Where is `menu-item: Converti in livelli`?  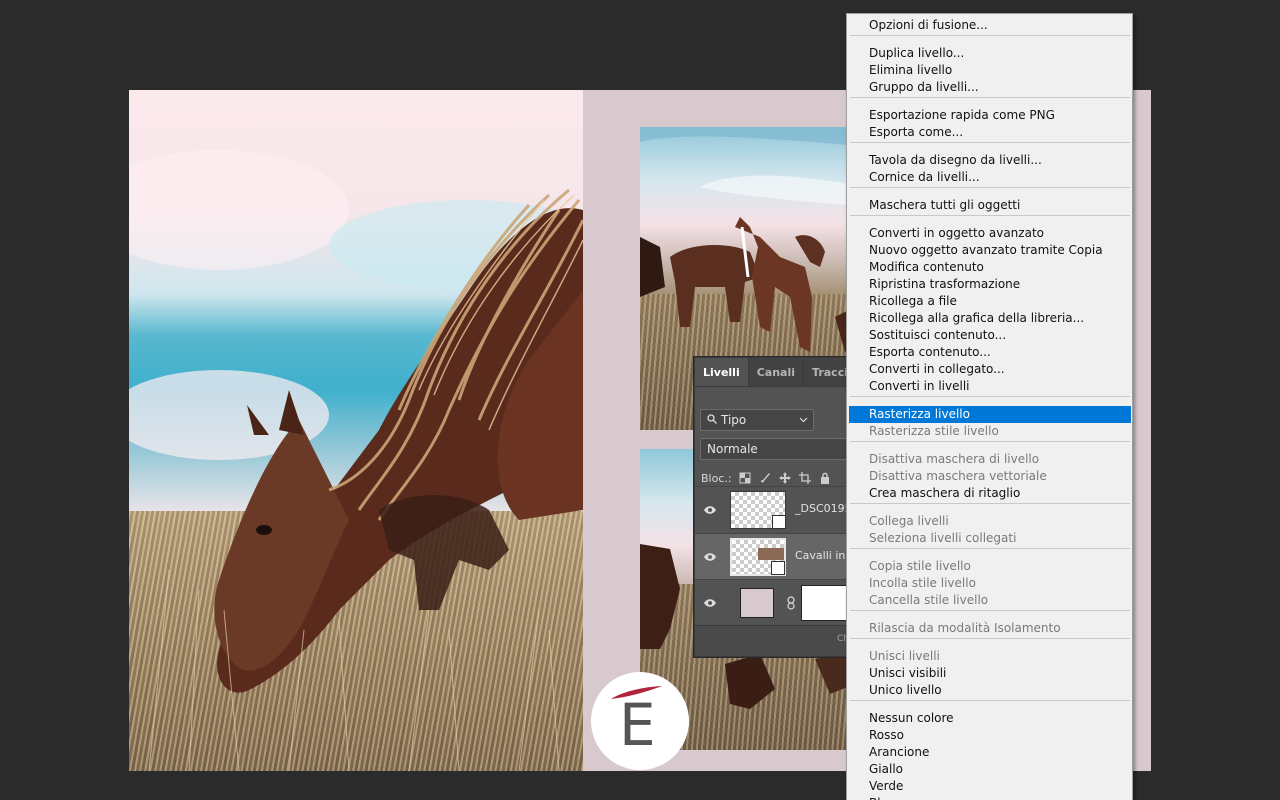 menu-item: Converti in livelli is located at coordinates (990, 386).